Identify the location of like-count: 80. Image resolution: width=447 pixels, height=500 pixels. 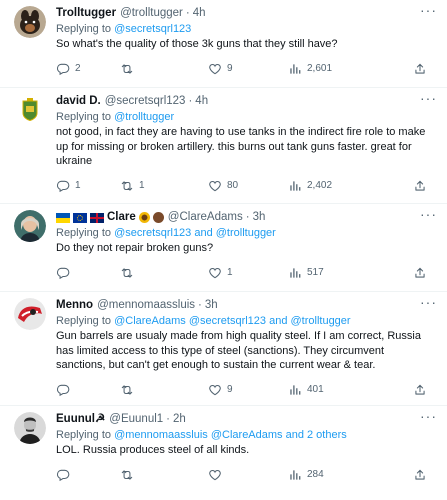
(233, 185).